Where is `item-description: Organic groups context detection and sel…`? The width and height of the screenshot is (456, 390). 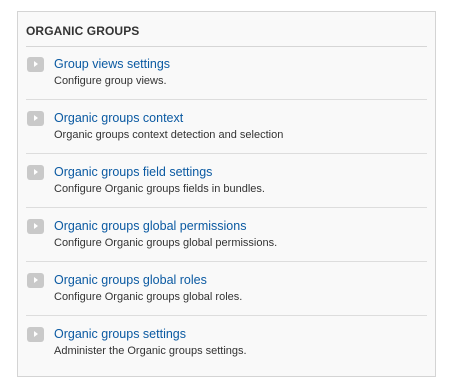
item-description: Organic groups context detection and sel… is located at coordinates (169, 135).